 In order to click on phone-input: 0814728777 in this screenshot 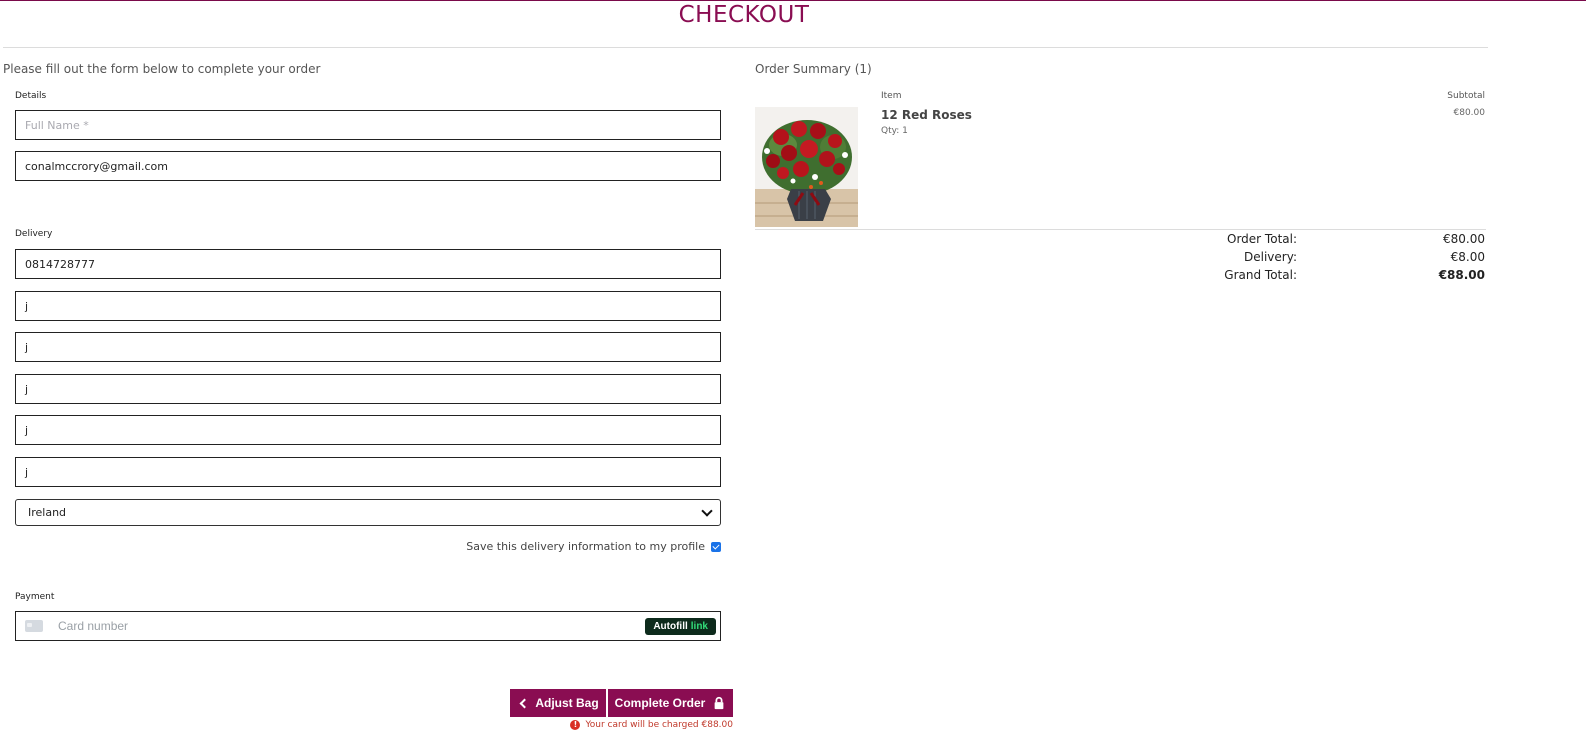, I will do `click(368, 264)`.